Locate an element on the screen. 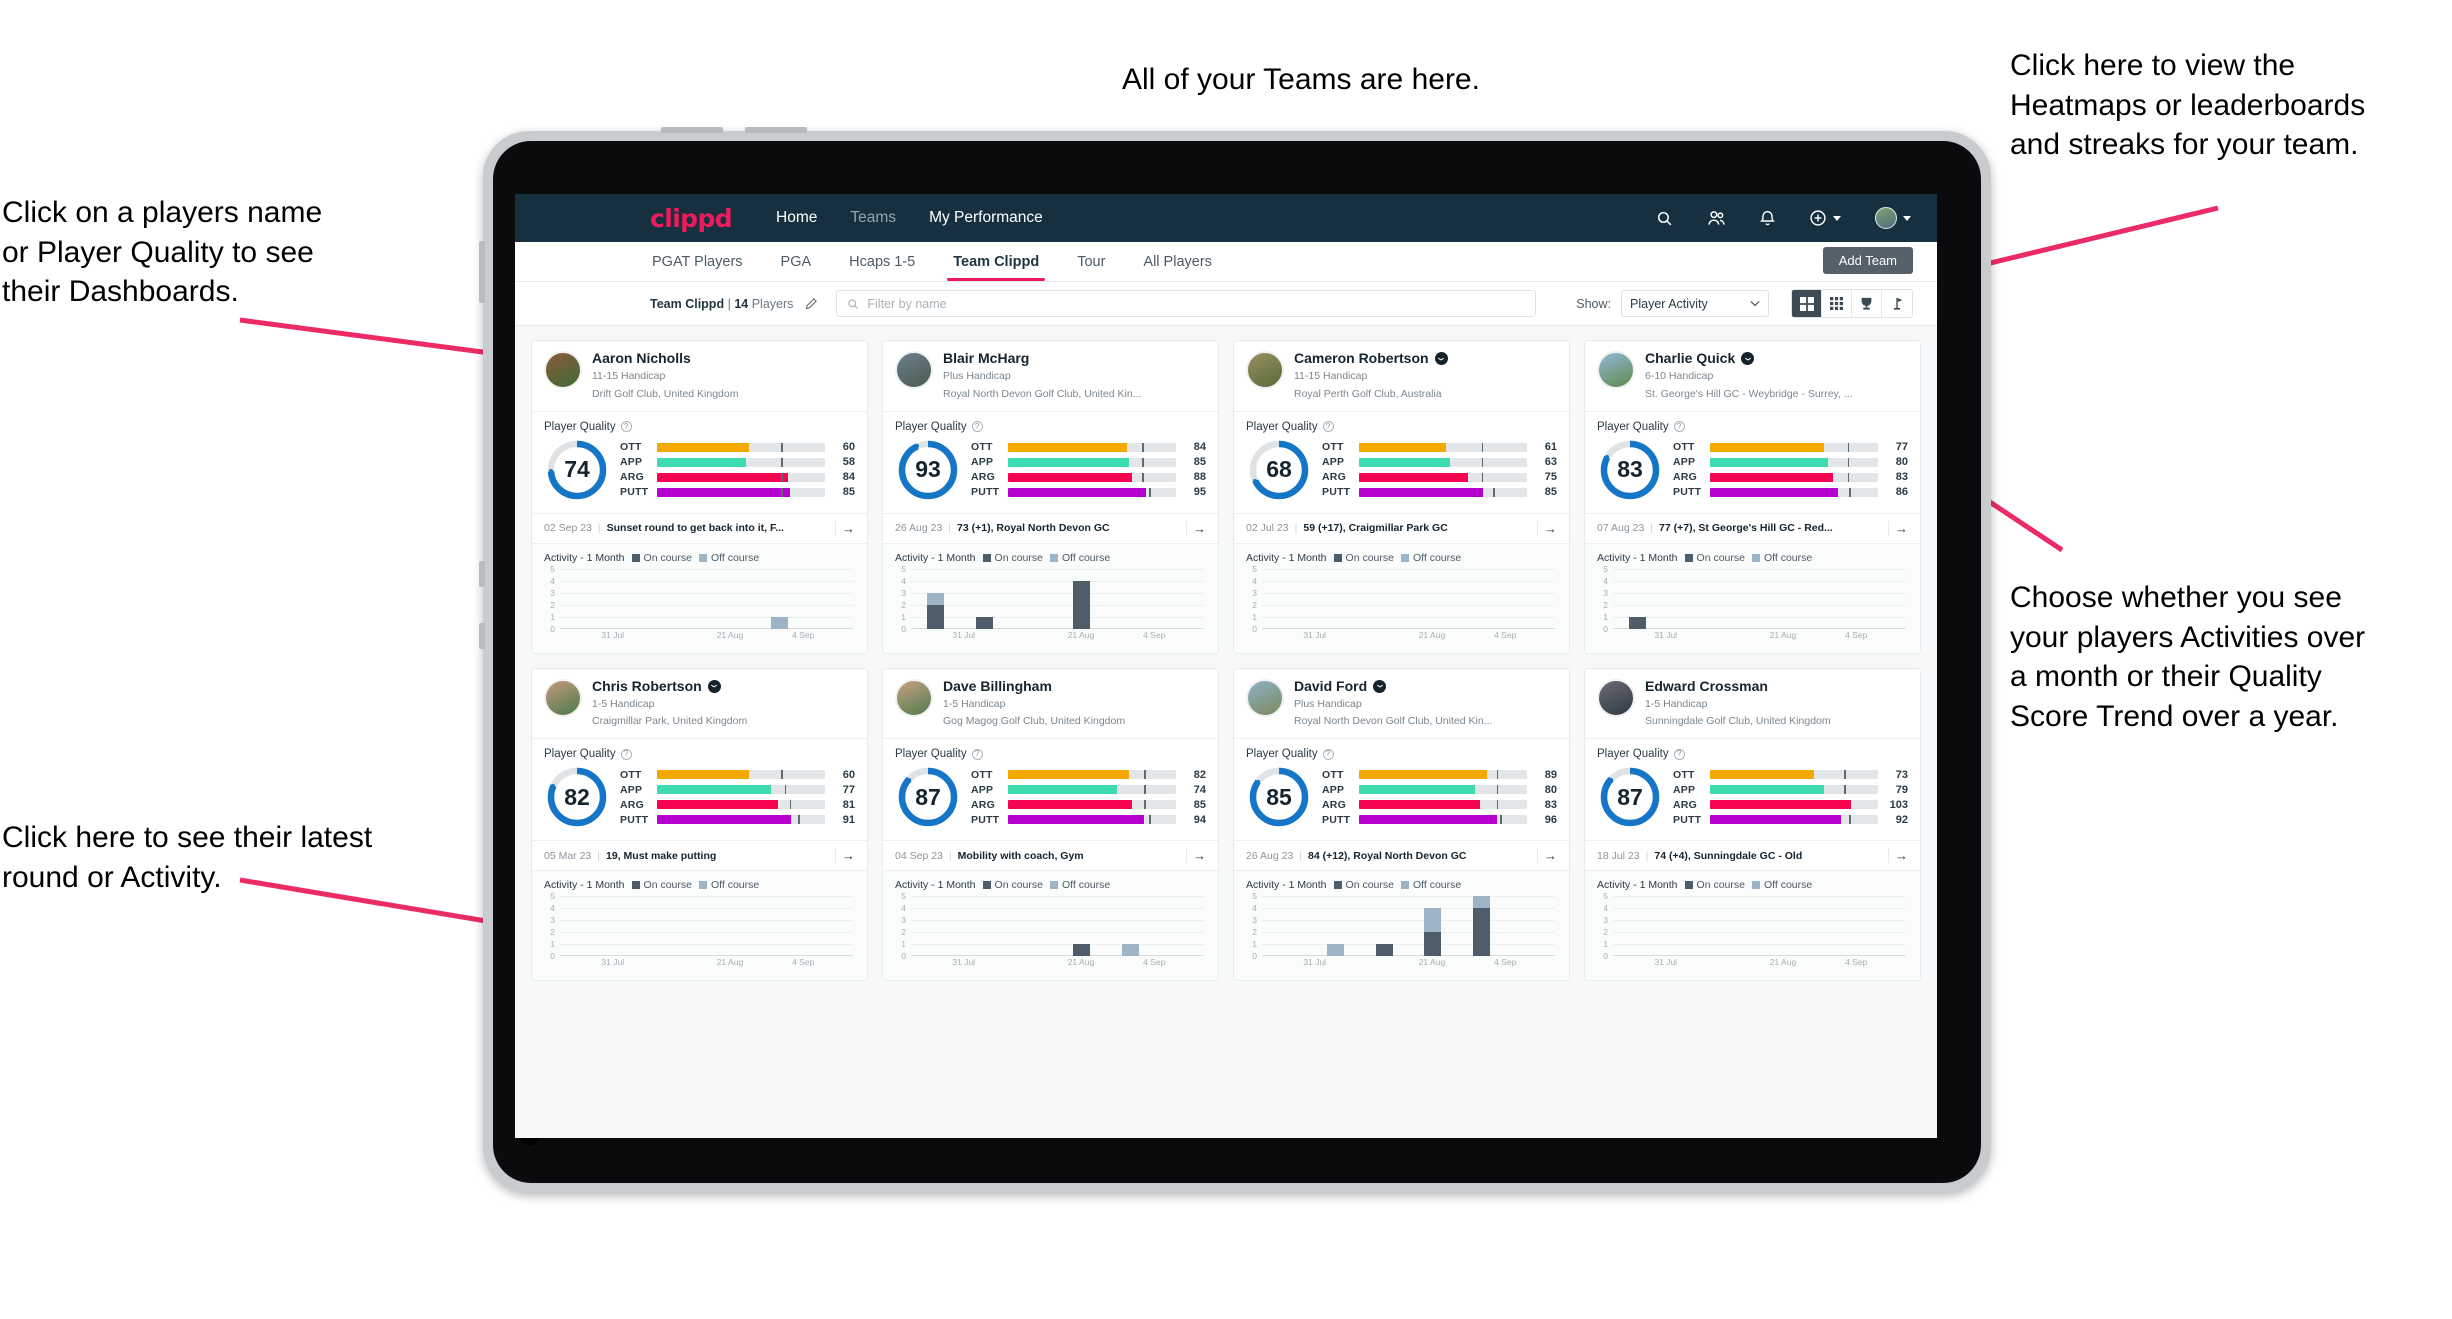  player-quality-section: Player Quality? 87 OTT 73 APP 79 ARG 103 PUTT 92 is located at coordinates (1752, 789).